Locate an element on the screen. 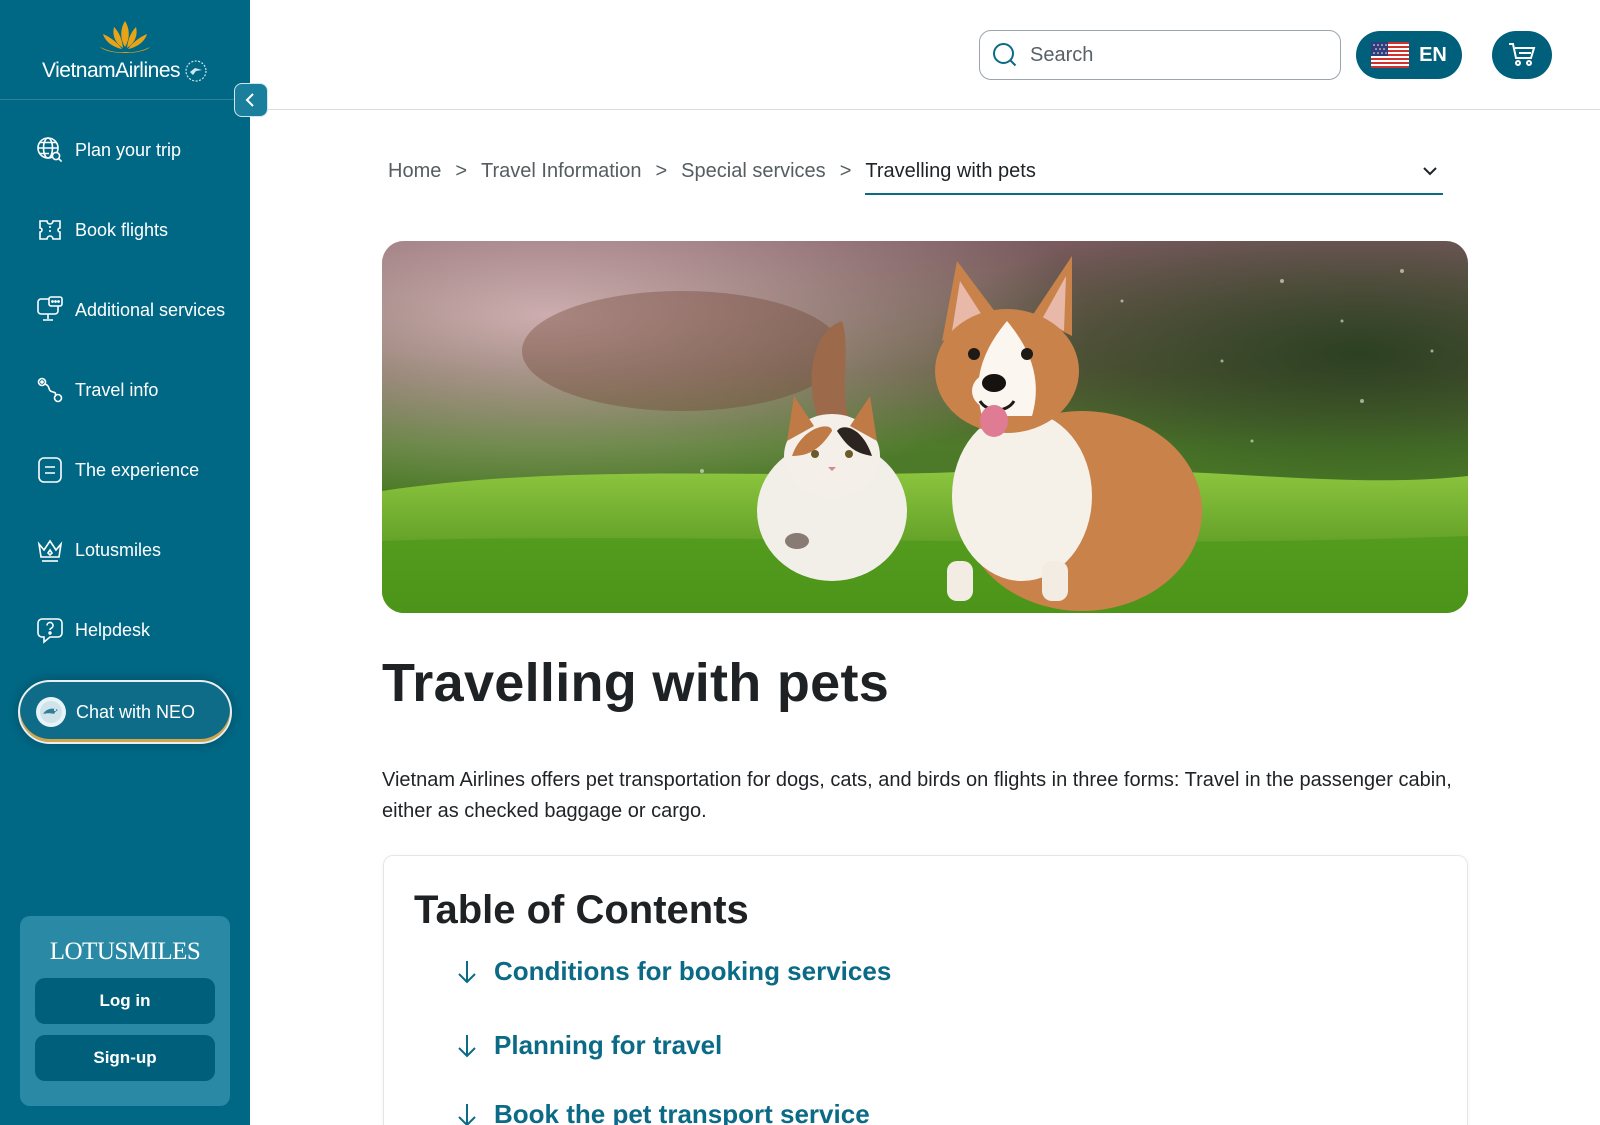 This screenshot has width=1600, height=1125. chat-label: Chat with NEO is located at coordinates (136, 711).